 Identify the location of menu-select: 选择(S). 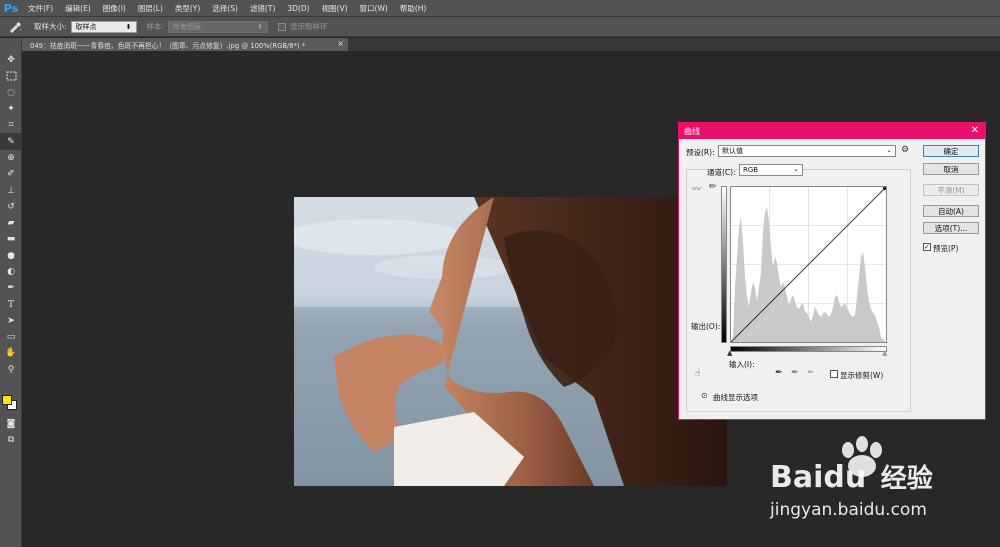
(225, 8).